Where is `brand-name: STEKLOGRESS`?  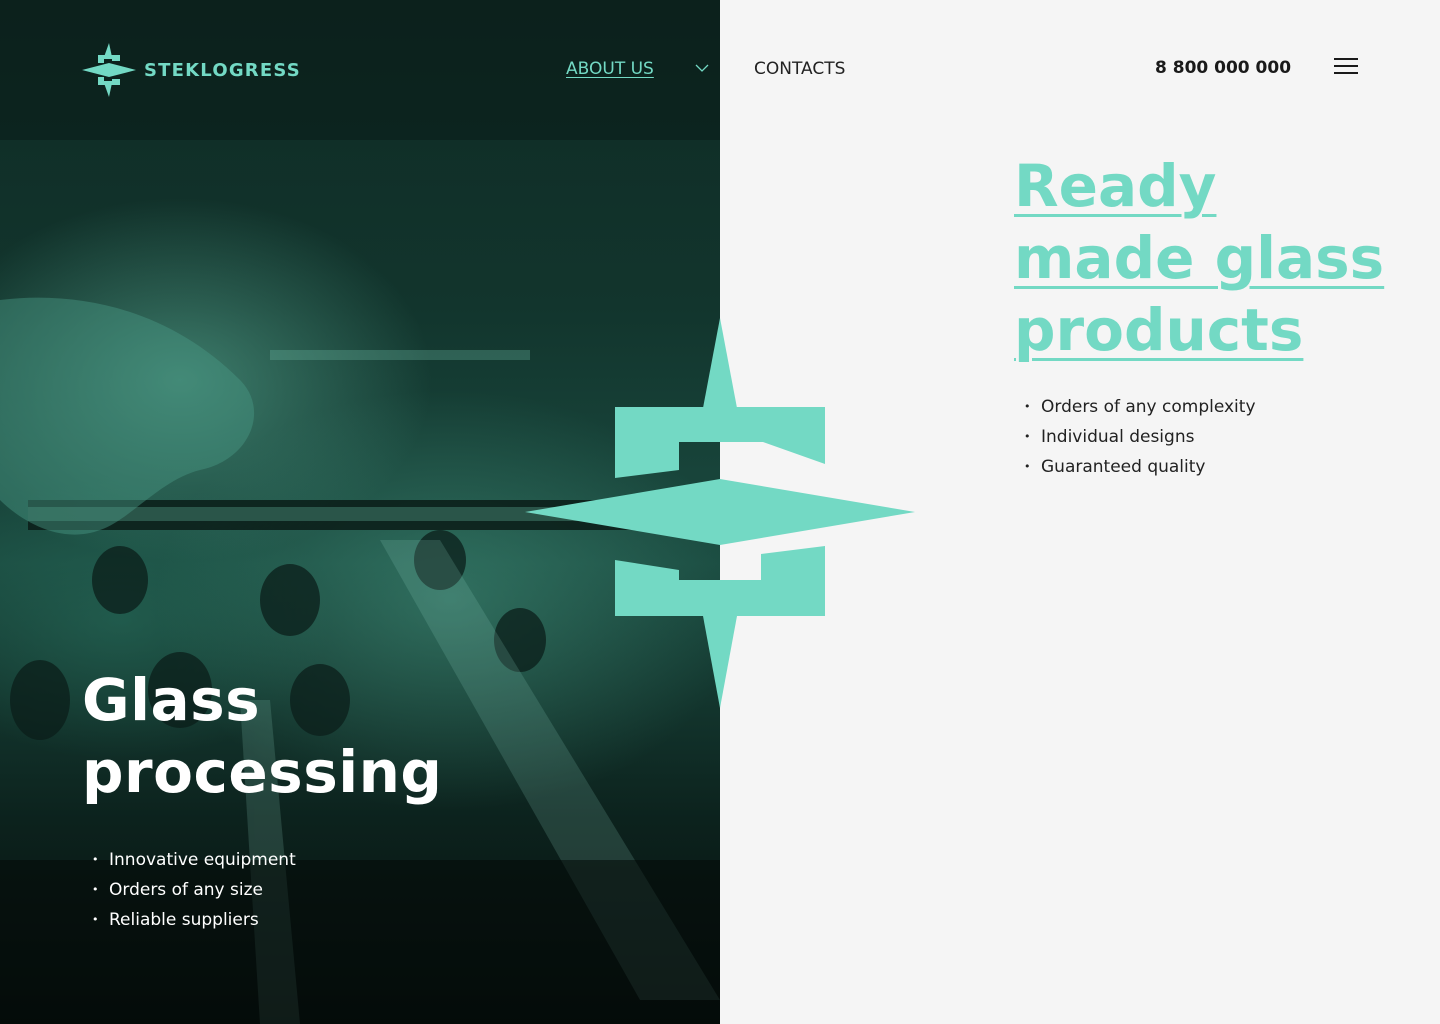
brand-name: STEKLOGRESS is located at coordinates (222, 70).